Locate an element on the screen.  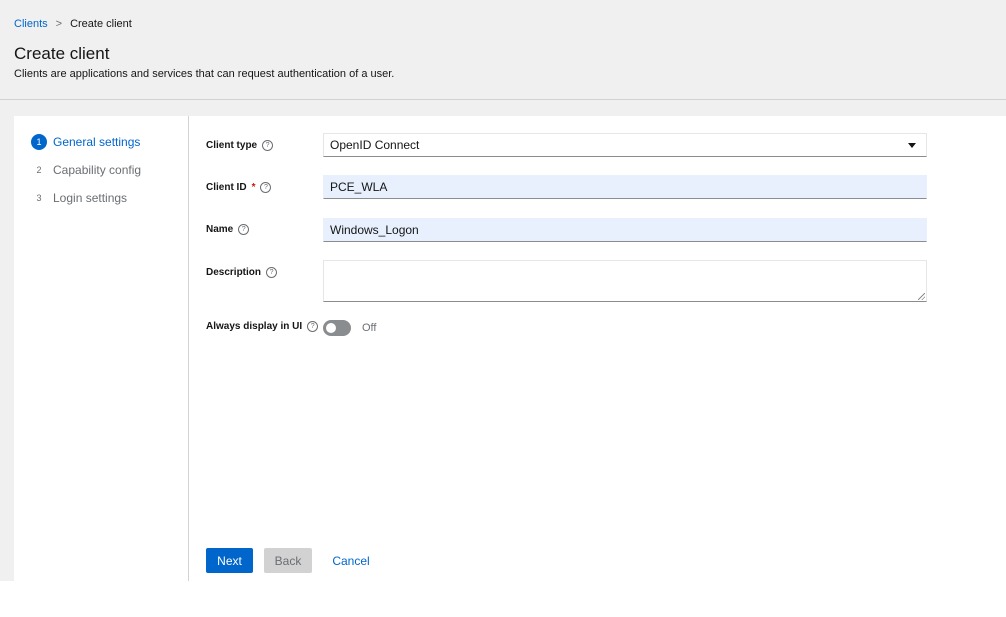
client-id-value: PCE_WLA is located at coordinates (359, 187).